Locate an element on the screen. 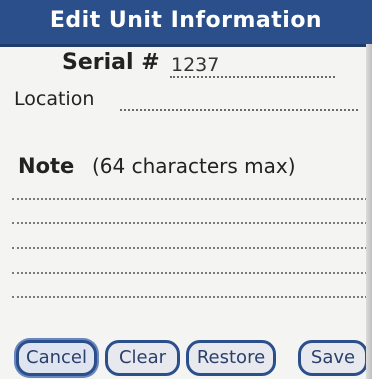 This screenshot has width=372, height=379. note-hint: (64 characters max) is located at coordinates (194, 166).